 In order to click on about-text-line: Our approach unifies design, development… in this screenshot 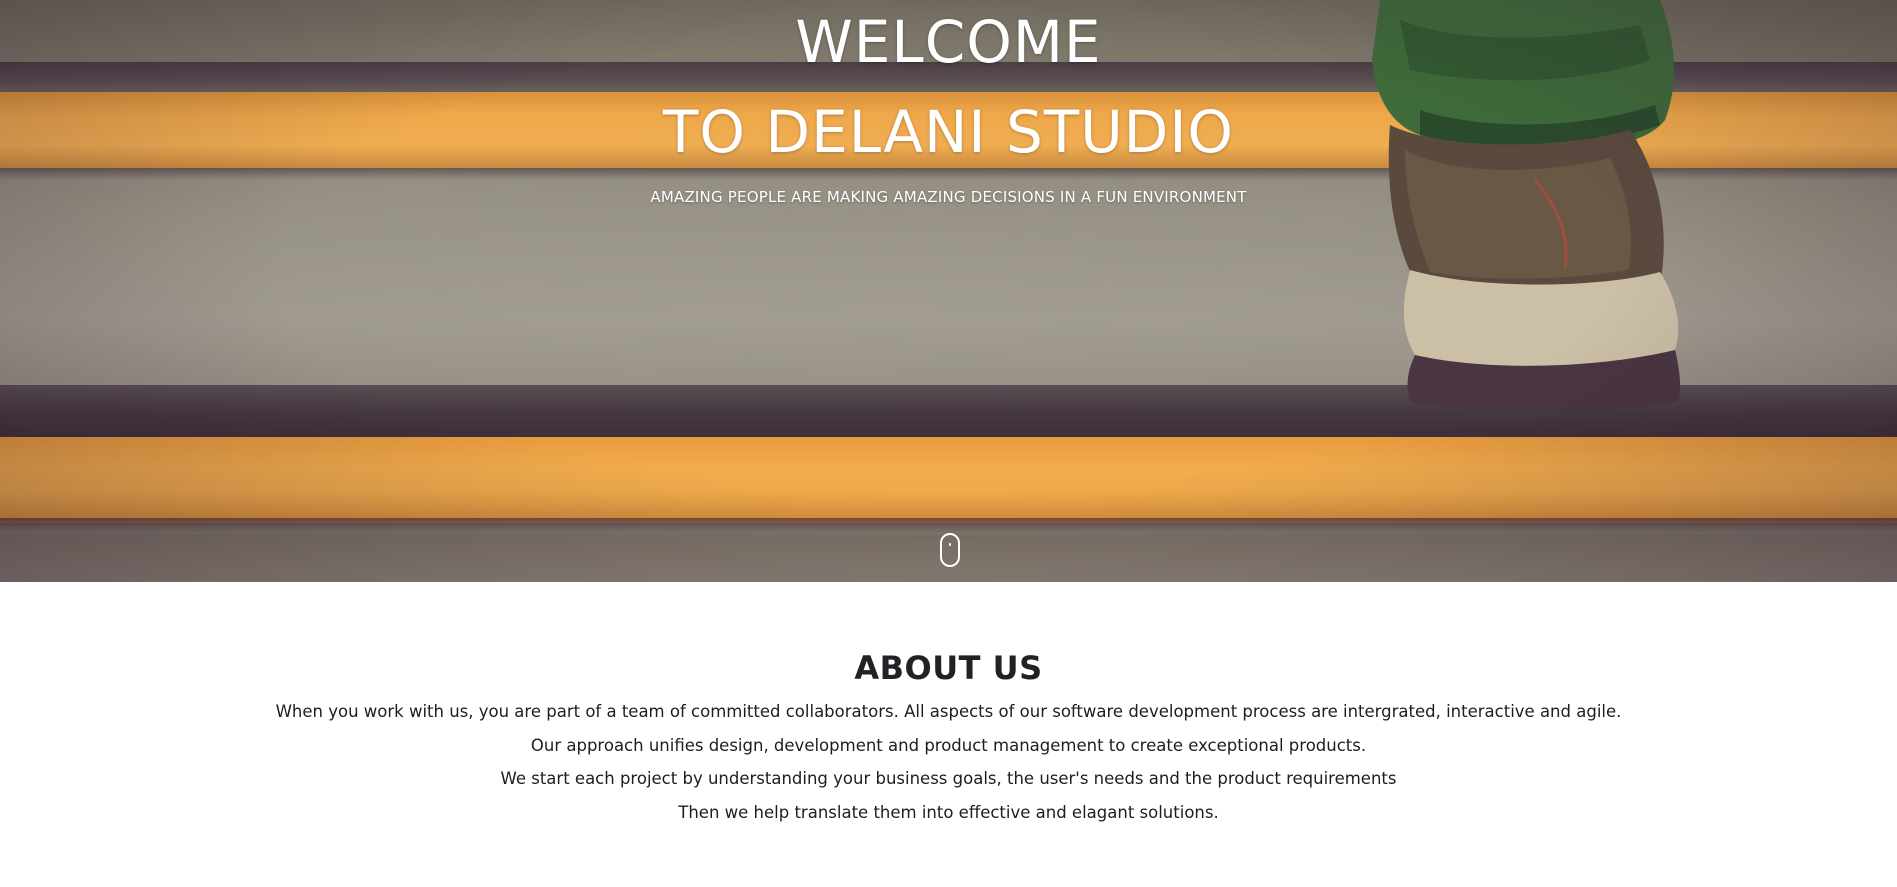, I will do `click(948, 745)`.